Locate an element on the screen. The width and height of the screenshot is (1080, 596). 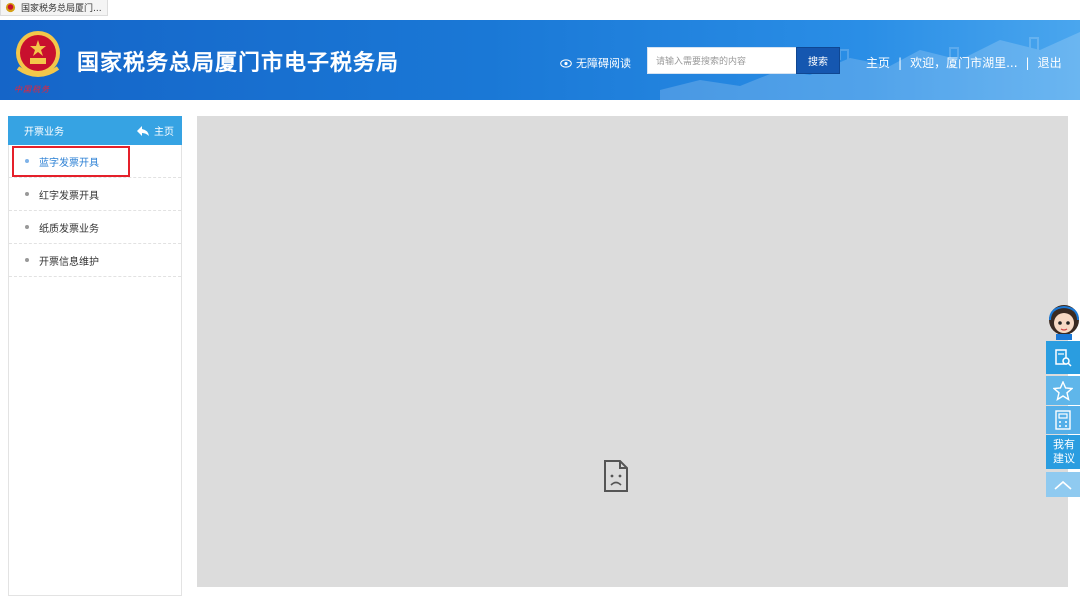
chevron-up-icon is located at coordinates (1063, 485).